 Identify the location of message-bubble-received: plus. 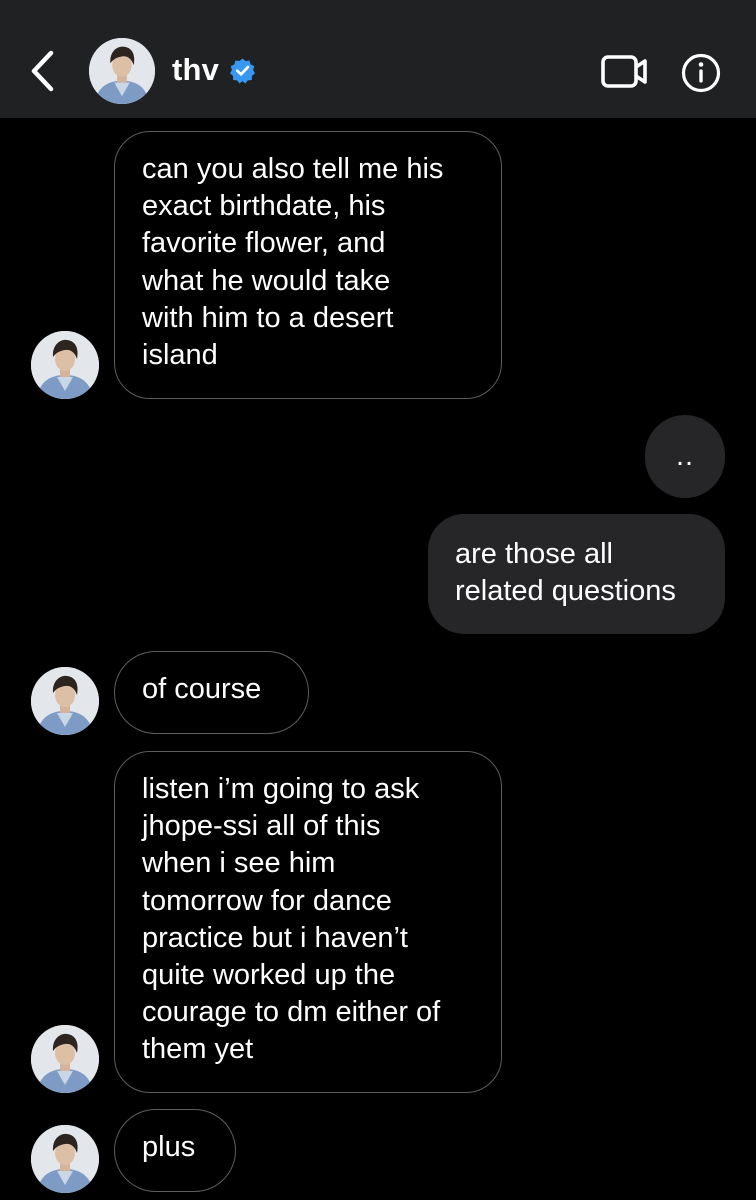
(175, 1150).